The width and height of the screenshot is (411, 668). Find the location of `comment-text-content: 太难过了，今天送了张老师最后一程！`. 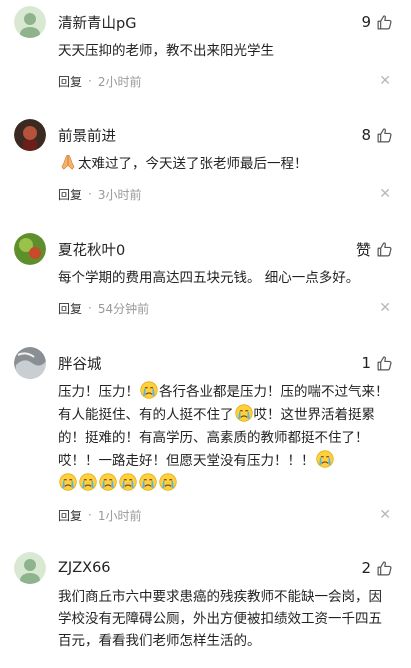

comment-text-content: 太难过了，今天送了张老师最后一程！ is located at coordinates (193, 164).